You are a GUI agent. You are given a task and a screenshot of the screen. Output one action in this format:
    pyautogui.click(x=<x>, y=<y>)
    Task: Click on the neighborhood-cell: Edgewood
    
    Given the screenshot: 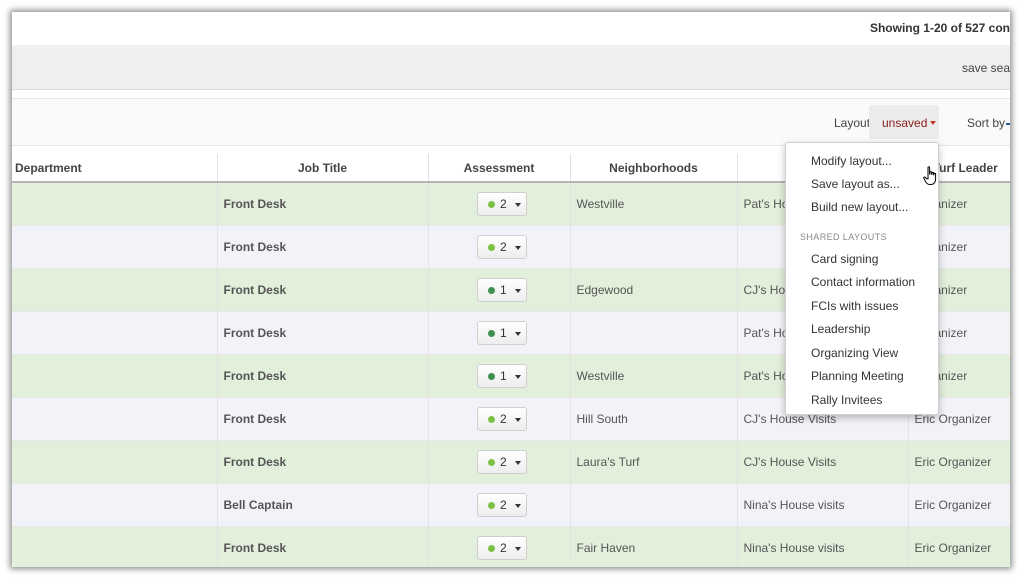 What is the action you would take?
    pyautogui.click(x=653, y=290)
    